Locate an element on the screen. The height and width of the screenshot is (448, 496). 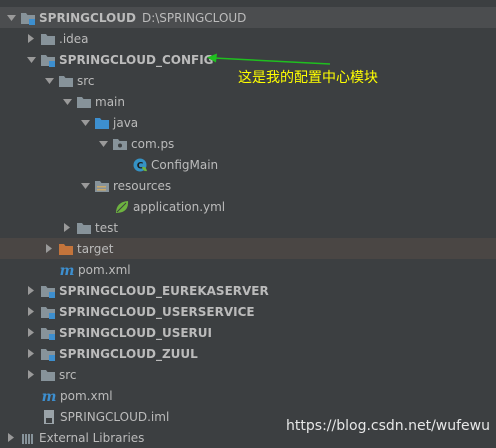
tree-row-label: main is located at coordinates (110, 101).